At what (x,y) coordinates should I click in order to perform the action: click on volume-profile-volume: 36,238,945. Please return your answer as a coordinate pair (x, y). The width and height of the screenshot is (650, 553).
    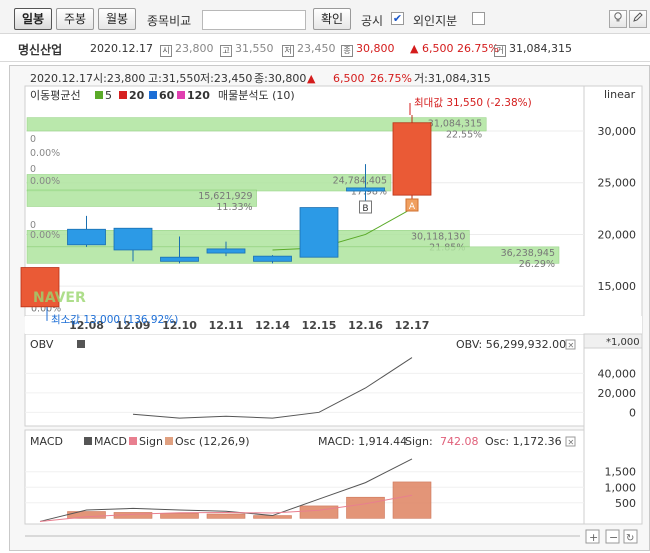
    Looking at the image, I should click on (528, 253).